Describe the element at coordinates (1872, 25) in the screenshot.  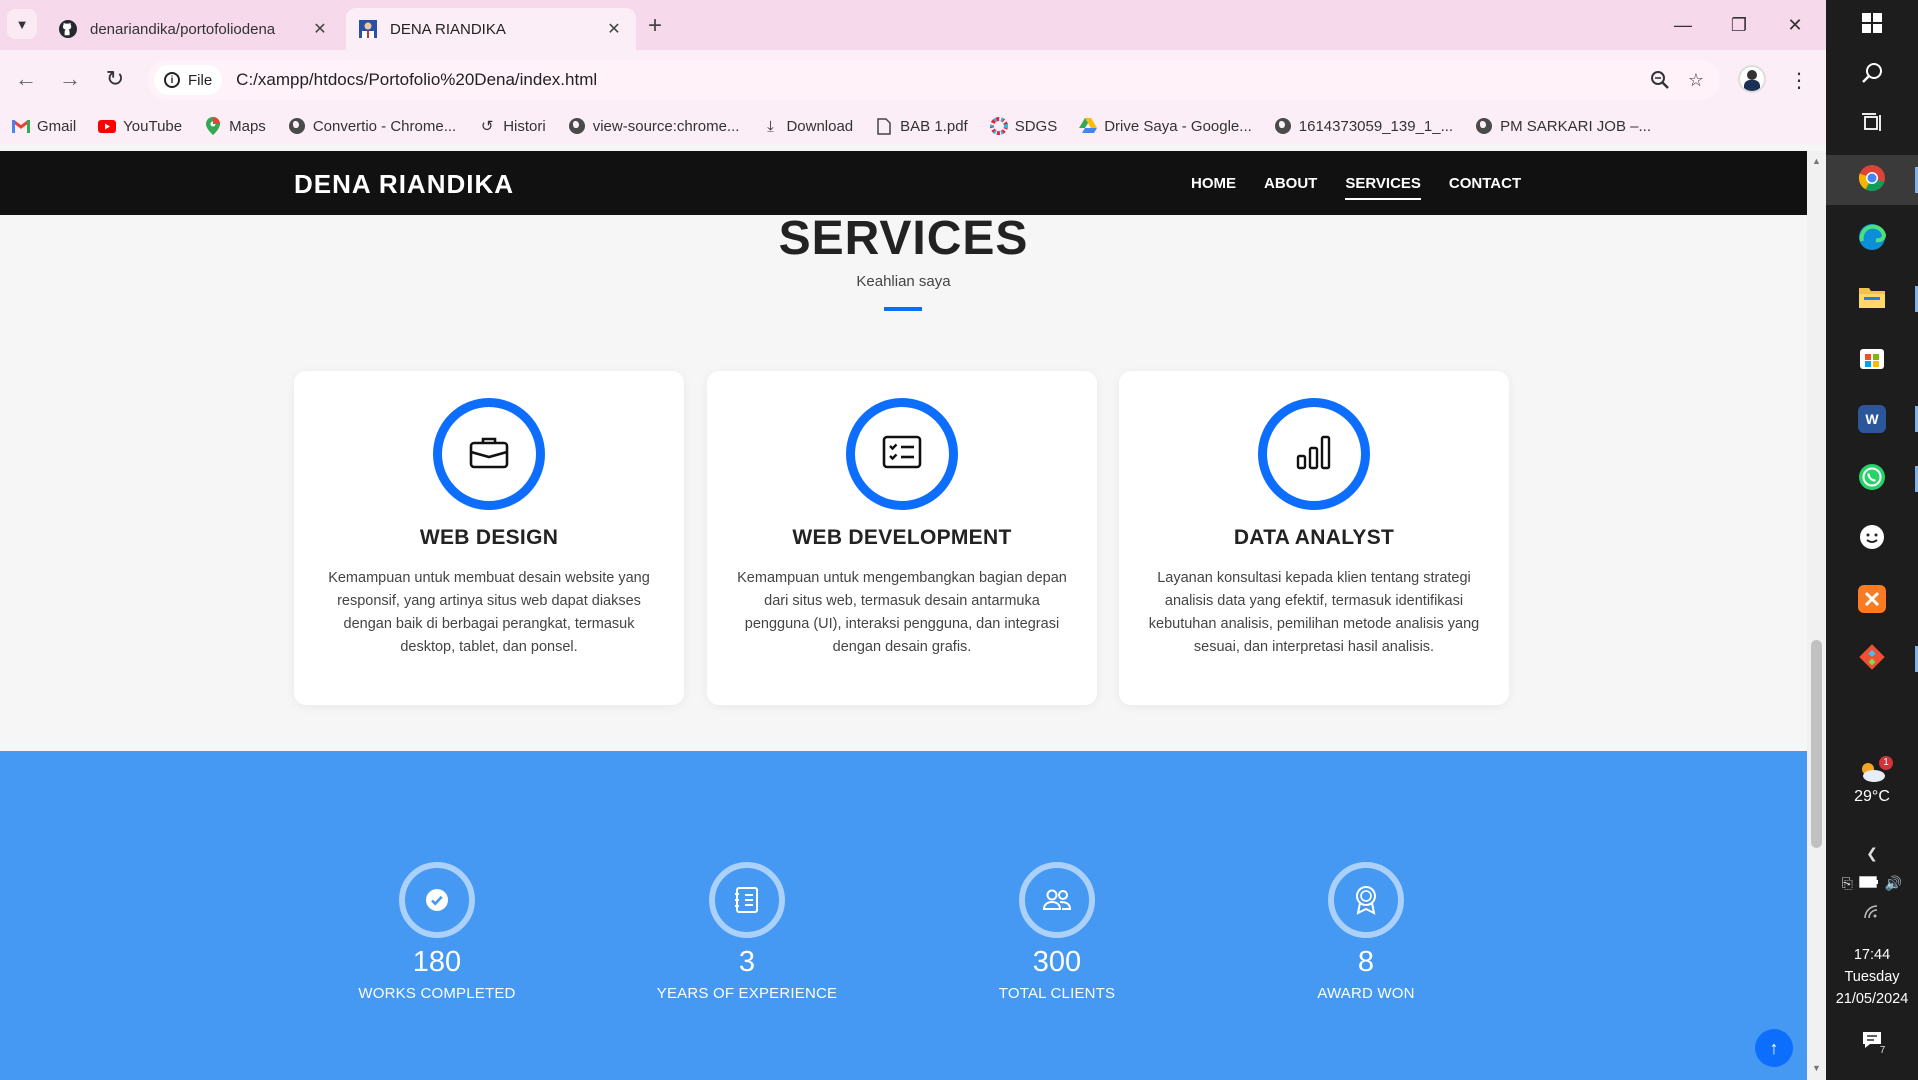
I see `start-button` at that location.